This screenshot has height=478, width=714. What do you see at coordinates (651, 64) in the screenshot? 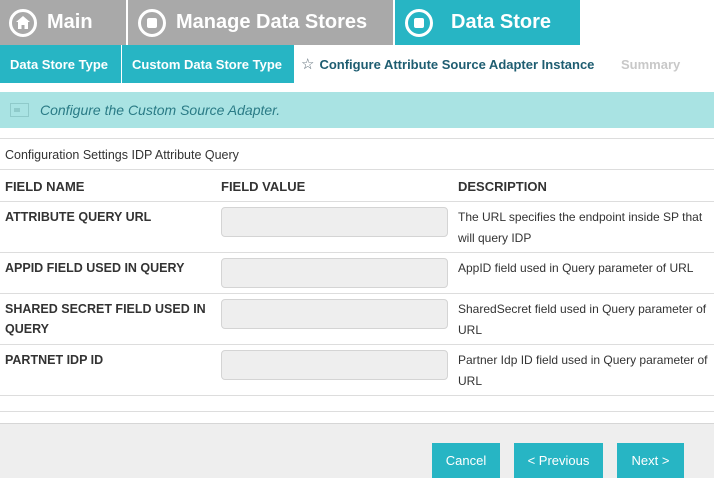
I see `step-label: Summary` at bounding box center [651, 64].